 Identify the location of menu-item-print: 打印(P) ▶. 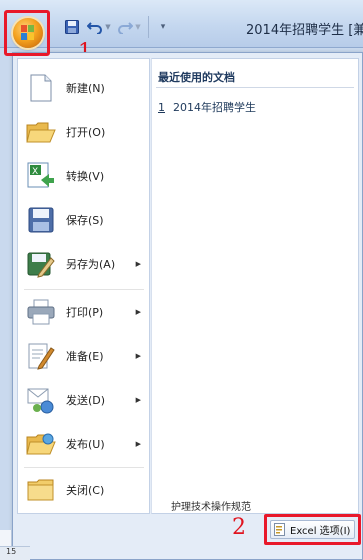
(83, 312).